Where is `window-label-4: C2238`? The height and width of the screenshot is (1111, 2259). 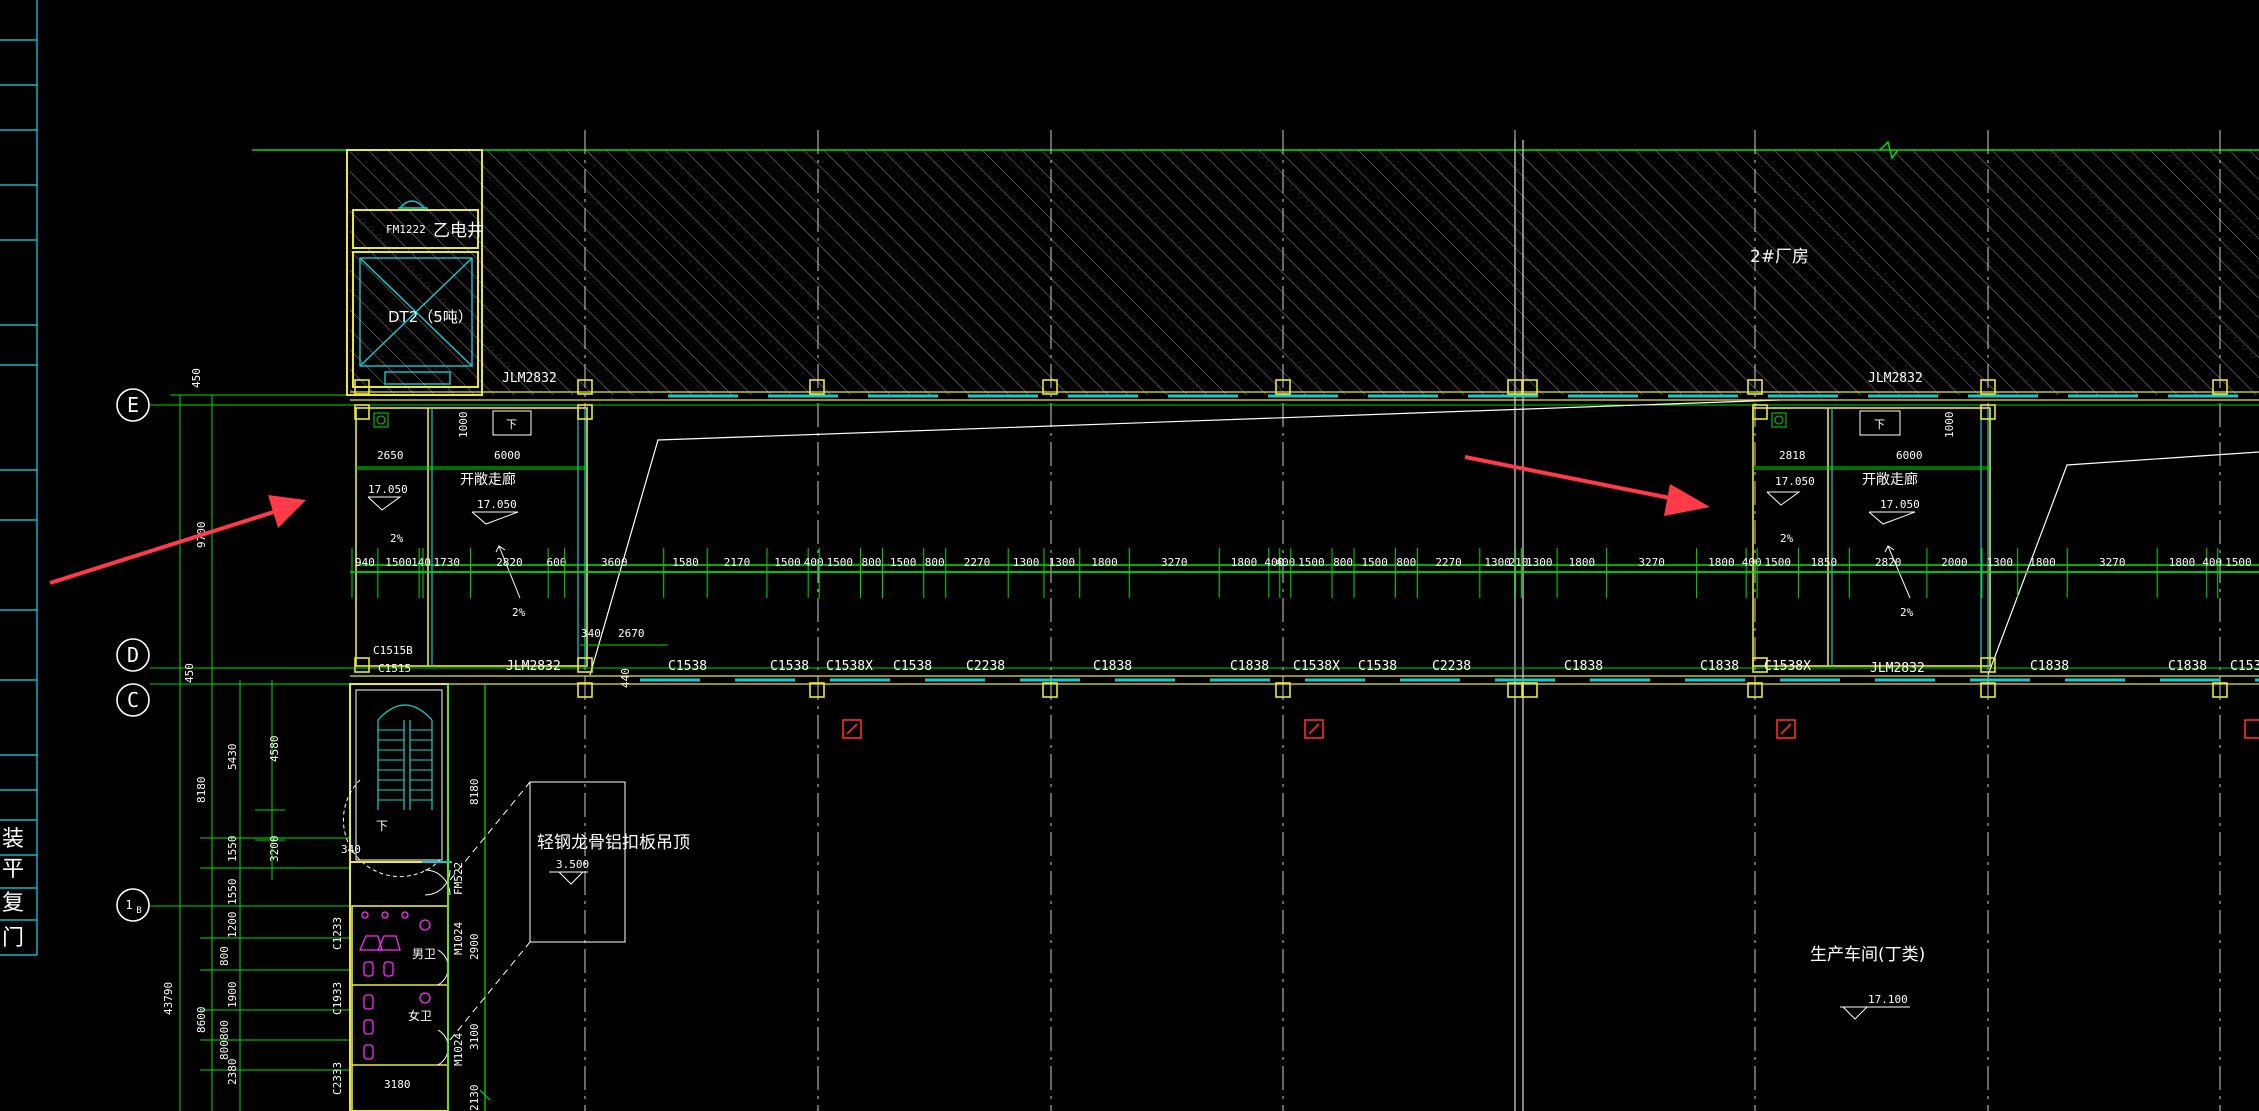
window-label-4: C2238 is located at coordinates (985, 666).